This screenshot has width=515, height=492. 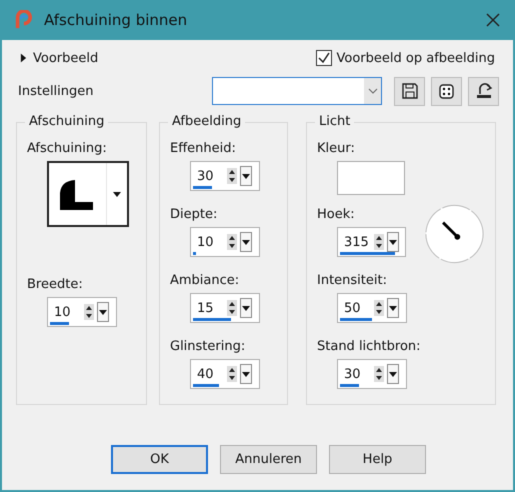 I want to click on field-label: Hoek:, so click(x=336, y=215).